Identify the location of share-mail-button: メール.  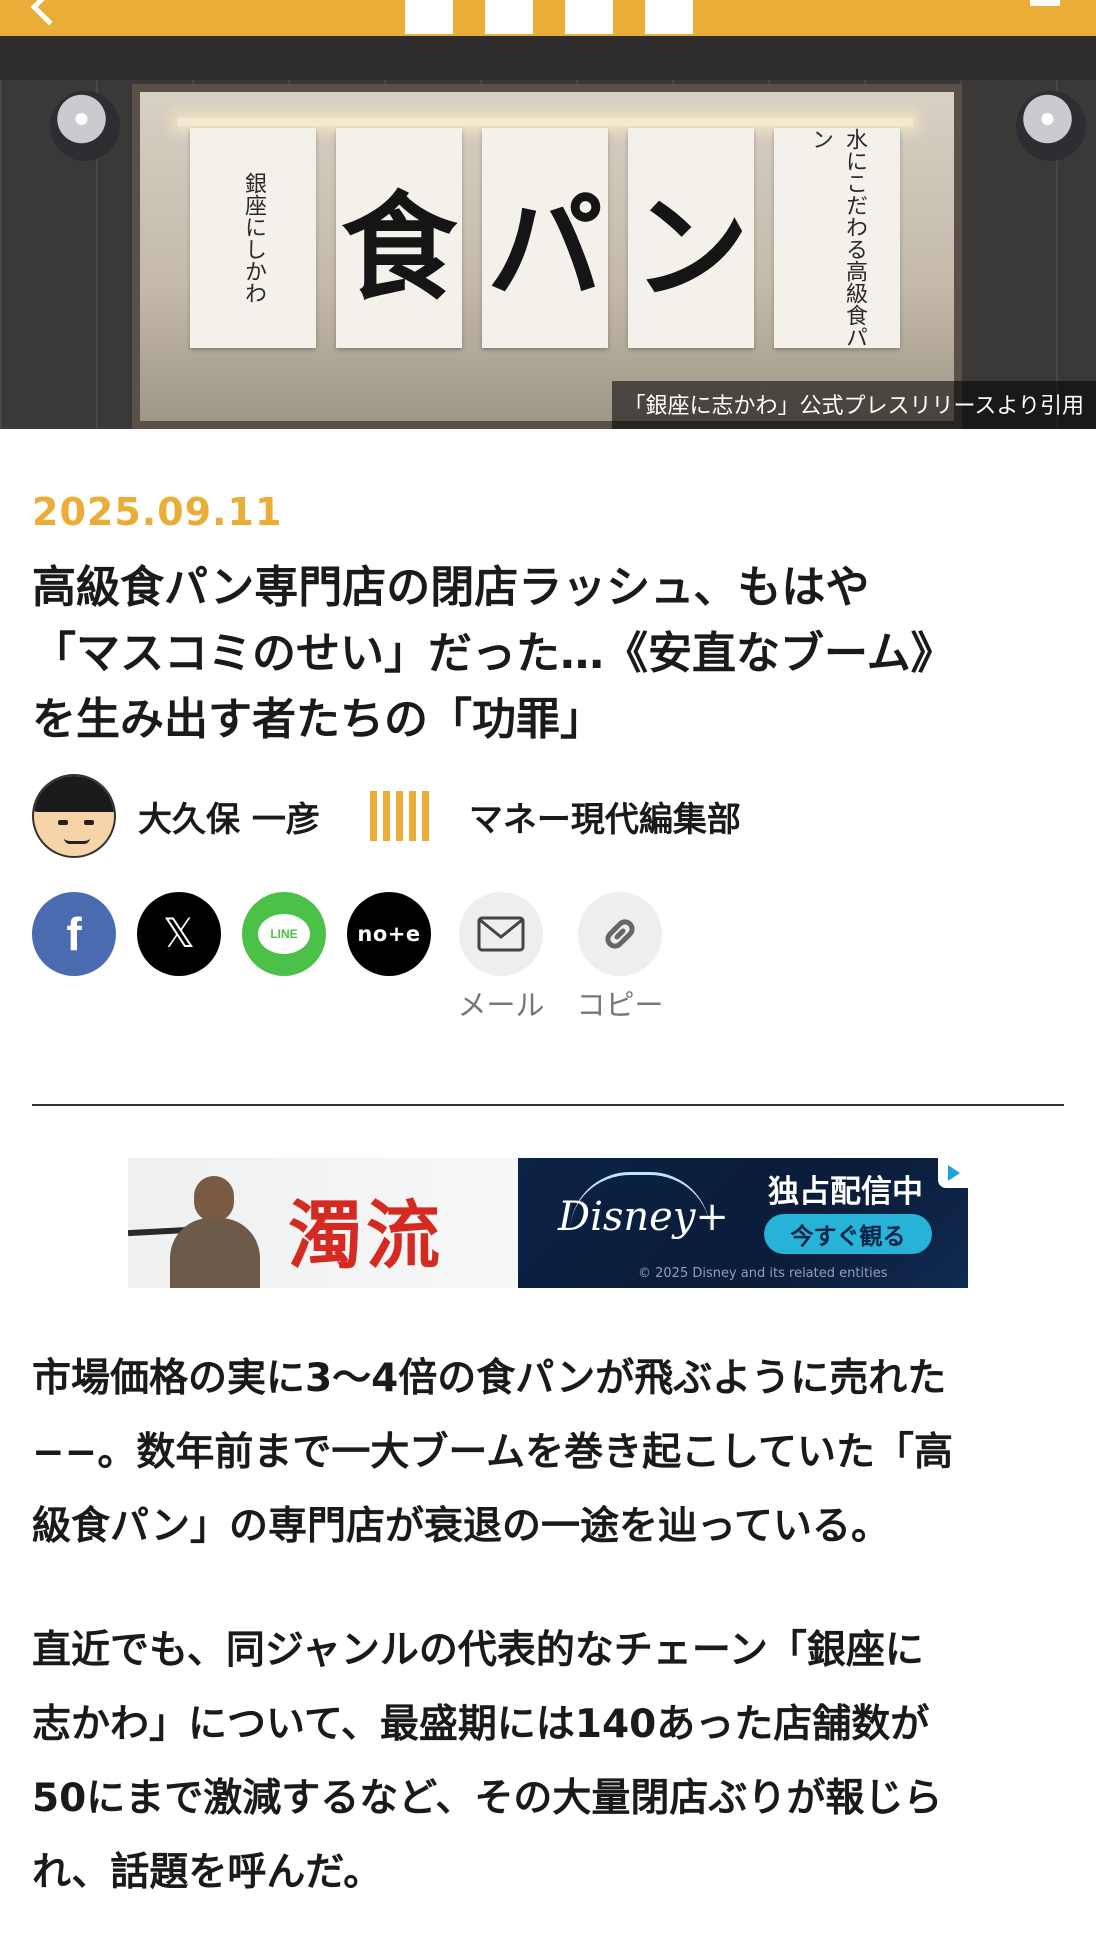
(501, 958).